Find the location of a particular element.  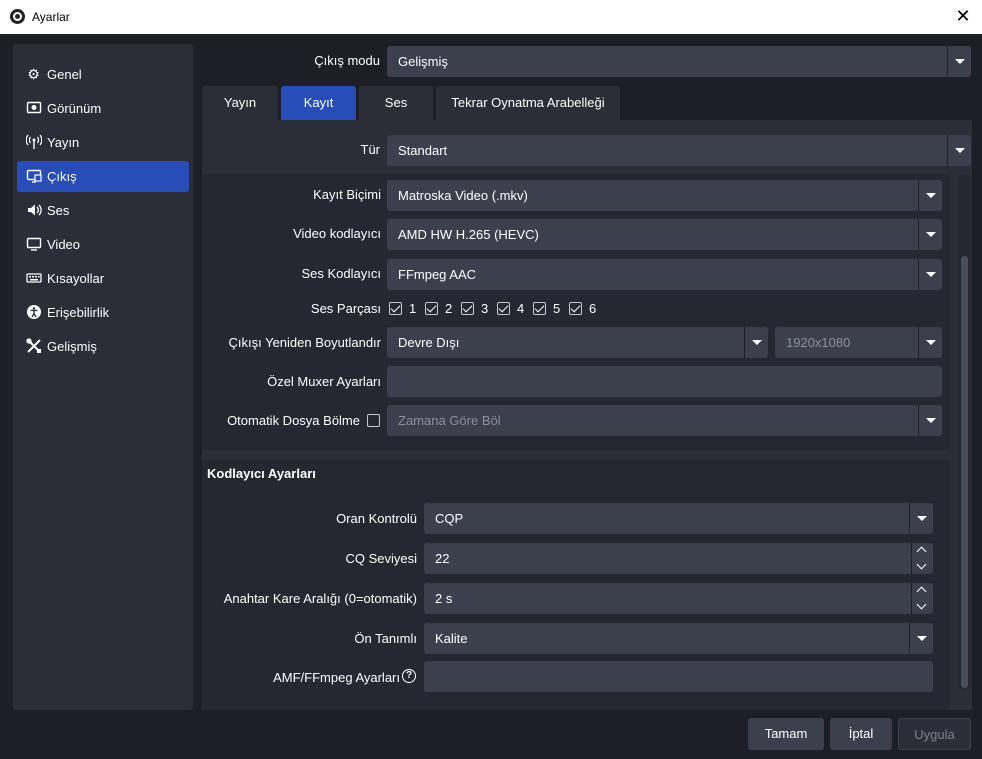

sidebar-item-advanced: Gelişmiş is located at coordinates (103, 346).